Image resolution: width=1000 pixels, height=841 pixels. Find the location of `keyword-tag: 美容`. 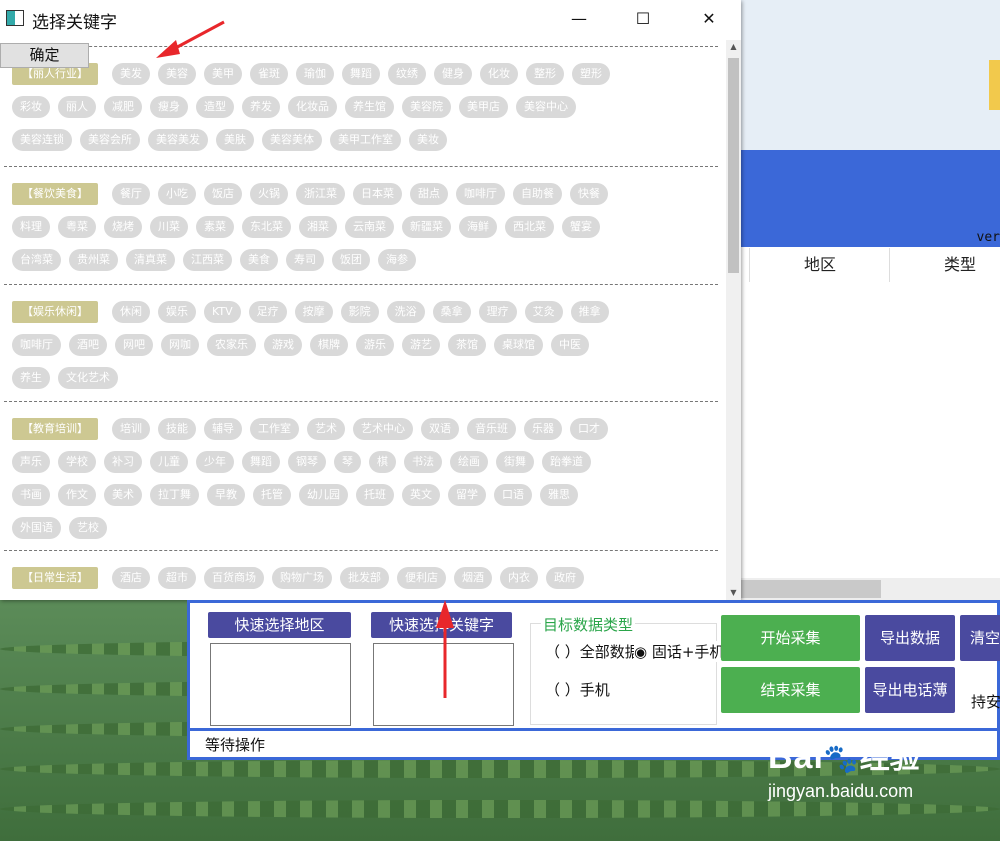

keyword-tag: 美容 is located at coordinates (177, 74).